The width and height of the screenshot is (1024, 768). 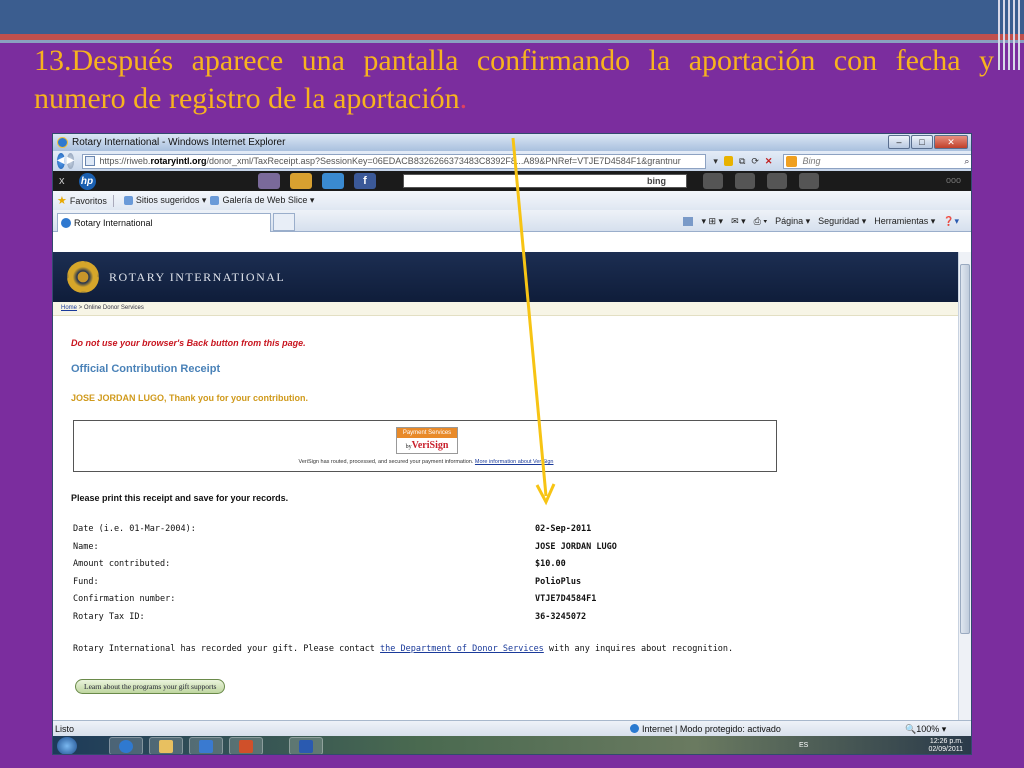 I want to click on feeds-icon: ▾ ⊞ ▾, so click(x=712, y=221).